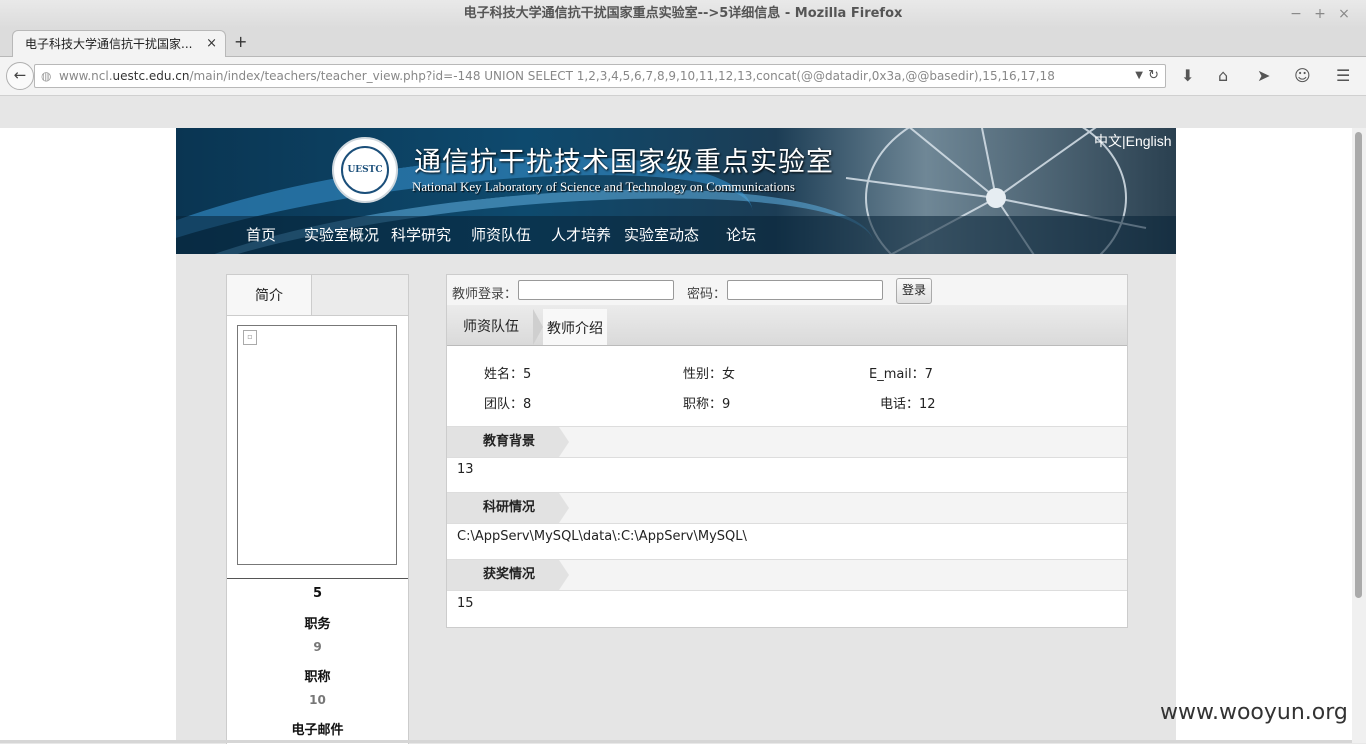 Image resolution: width=1366 pixels, height=744 pixels. I want to click on nav-home: 首页, so click(261, 234).